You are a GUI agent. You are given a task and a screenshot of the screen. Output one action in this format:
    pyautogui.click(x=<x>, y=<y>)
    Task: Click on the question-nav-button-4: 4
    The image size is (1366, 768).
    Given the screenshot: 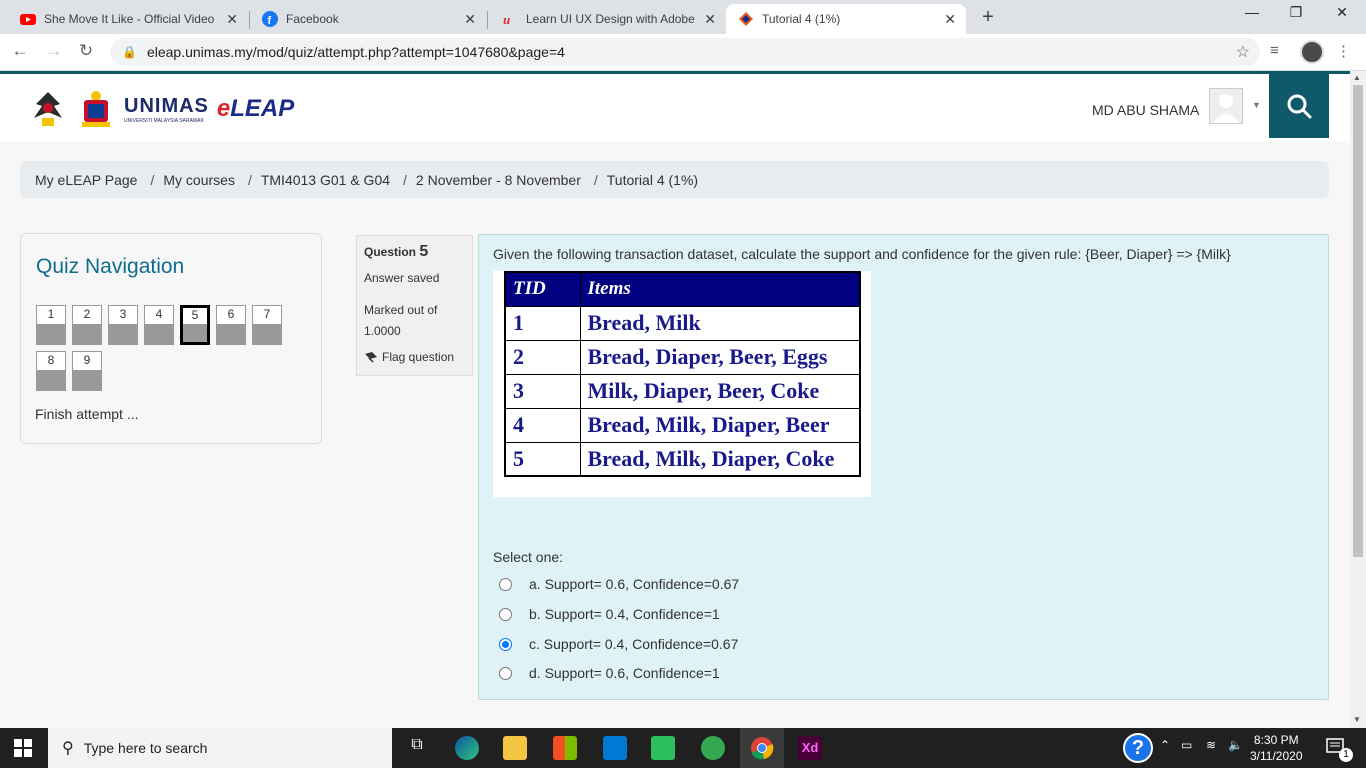 What is the action you would take?
    pyautogui.click(x=159, y=325)
    